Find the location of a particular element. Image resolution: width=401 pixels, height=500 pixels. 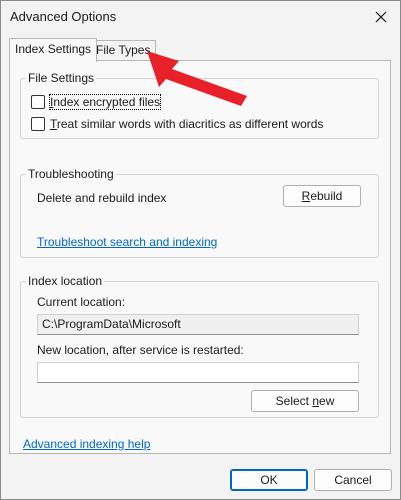

close-button is located at coordinates (381, 17).